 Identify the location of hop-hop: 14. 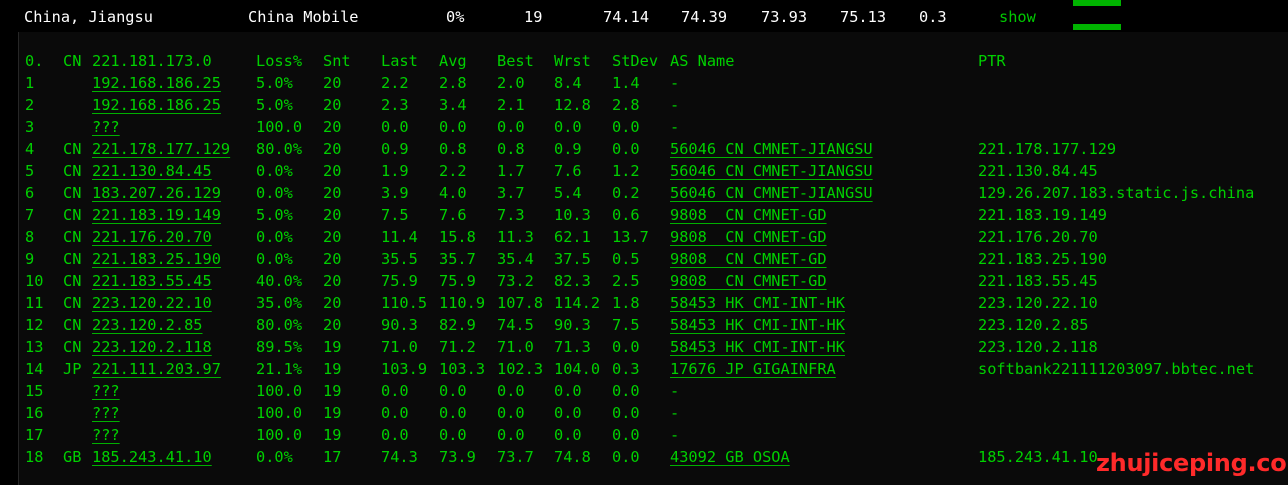
(34, 369).